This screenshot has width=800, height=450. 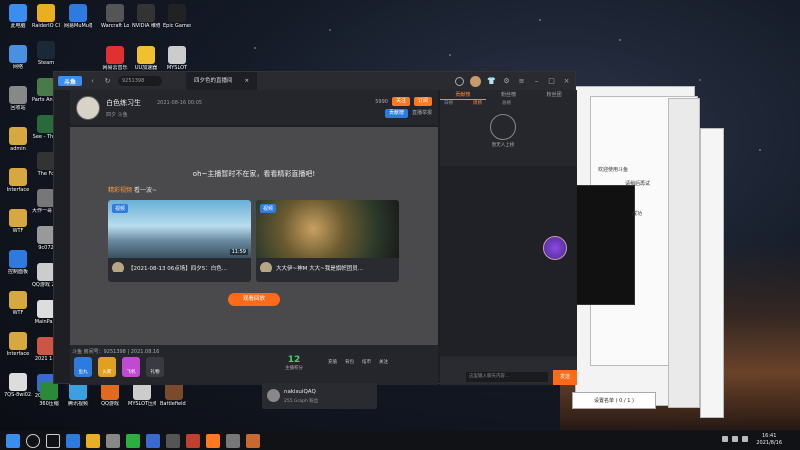 What do you see at coordinates (174, 404) in the screenshot?
I see `desktop-icon-label: Battlefield 1` at bounding box center [174, 404].